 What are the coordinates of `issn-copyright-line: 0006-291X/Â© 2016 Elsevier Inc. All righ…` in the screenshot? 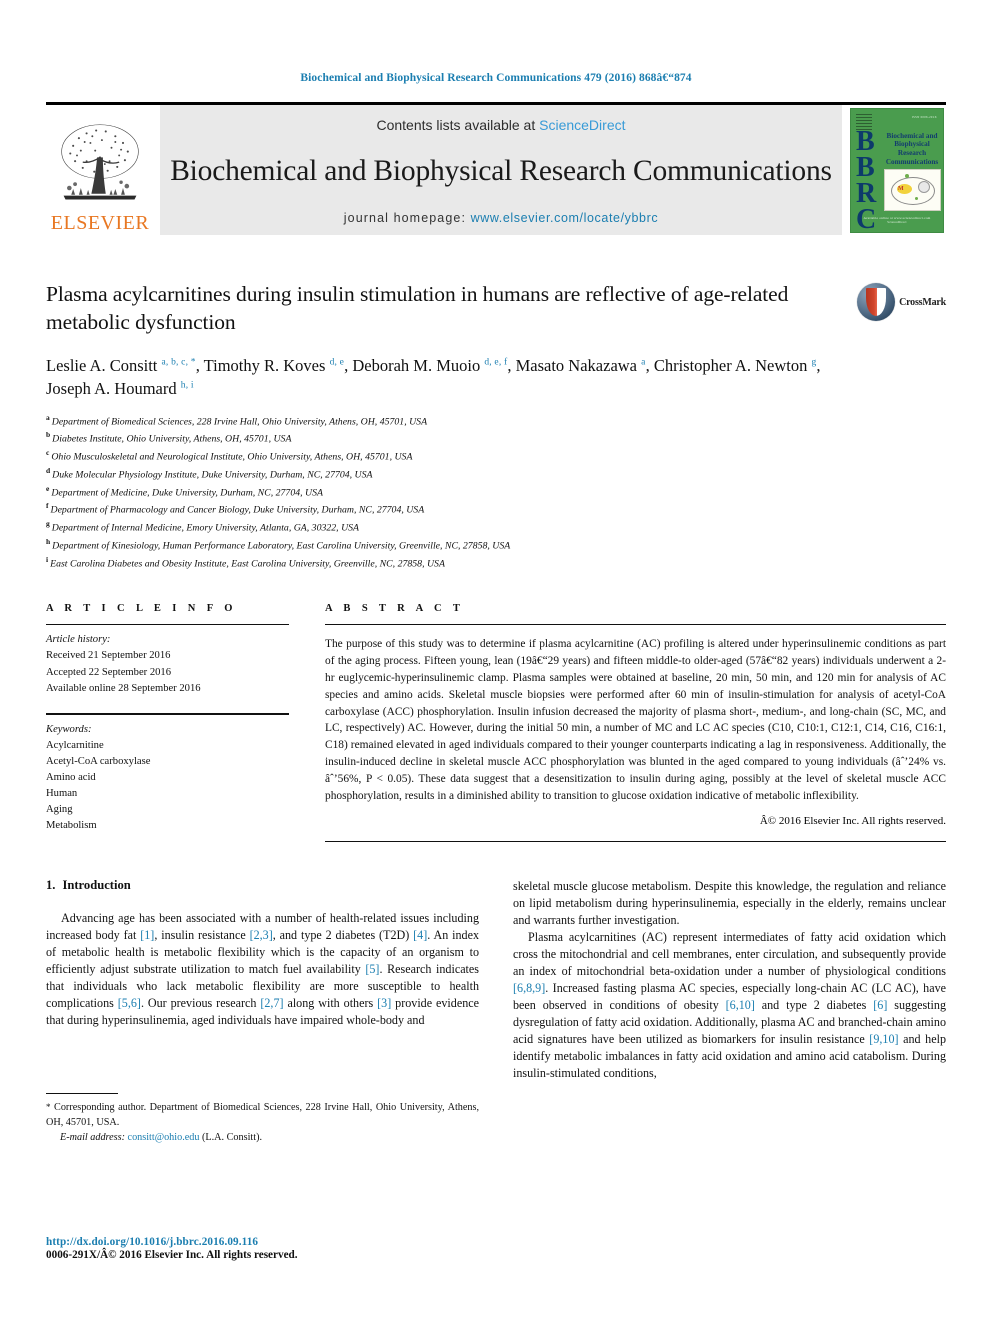 It's located at (172, 1255).